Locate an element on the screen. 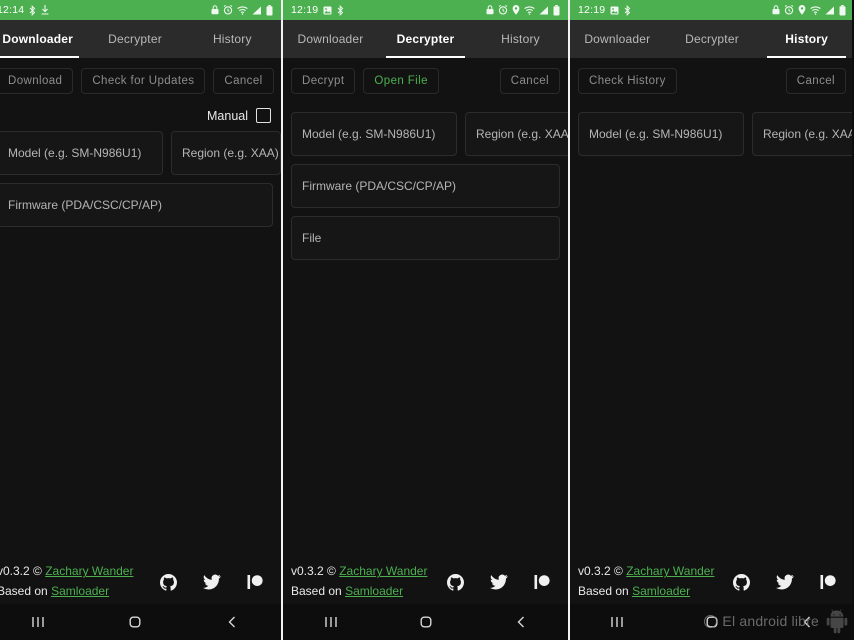 The image size is (854, 640). downloader-action-row: Download Check for Updates Cancel is located at coordinates (137, 81).